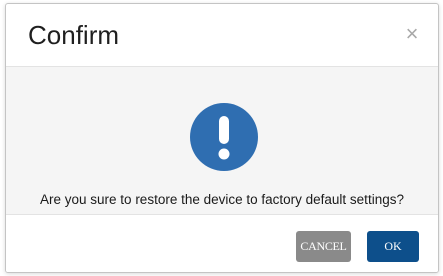  I want to click on exclamation-circle-icon, so click(224, 137).